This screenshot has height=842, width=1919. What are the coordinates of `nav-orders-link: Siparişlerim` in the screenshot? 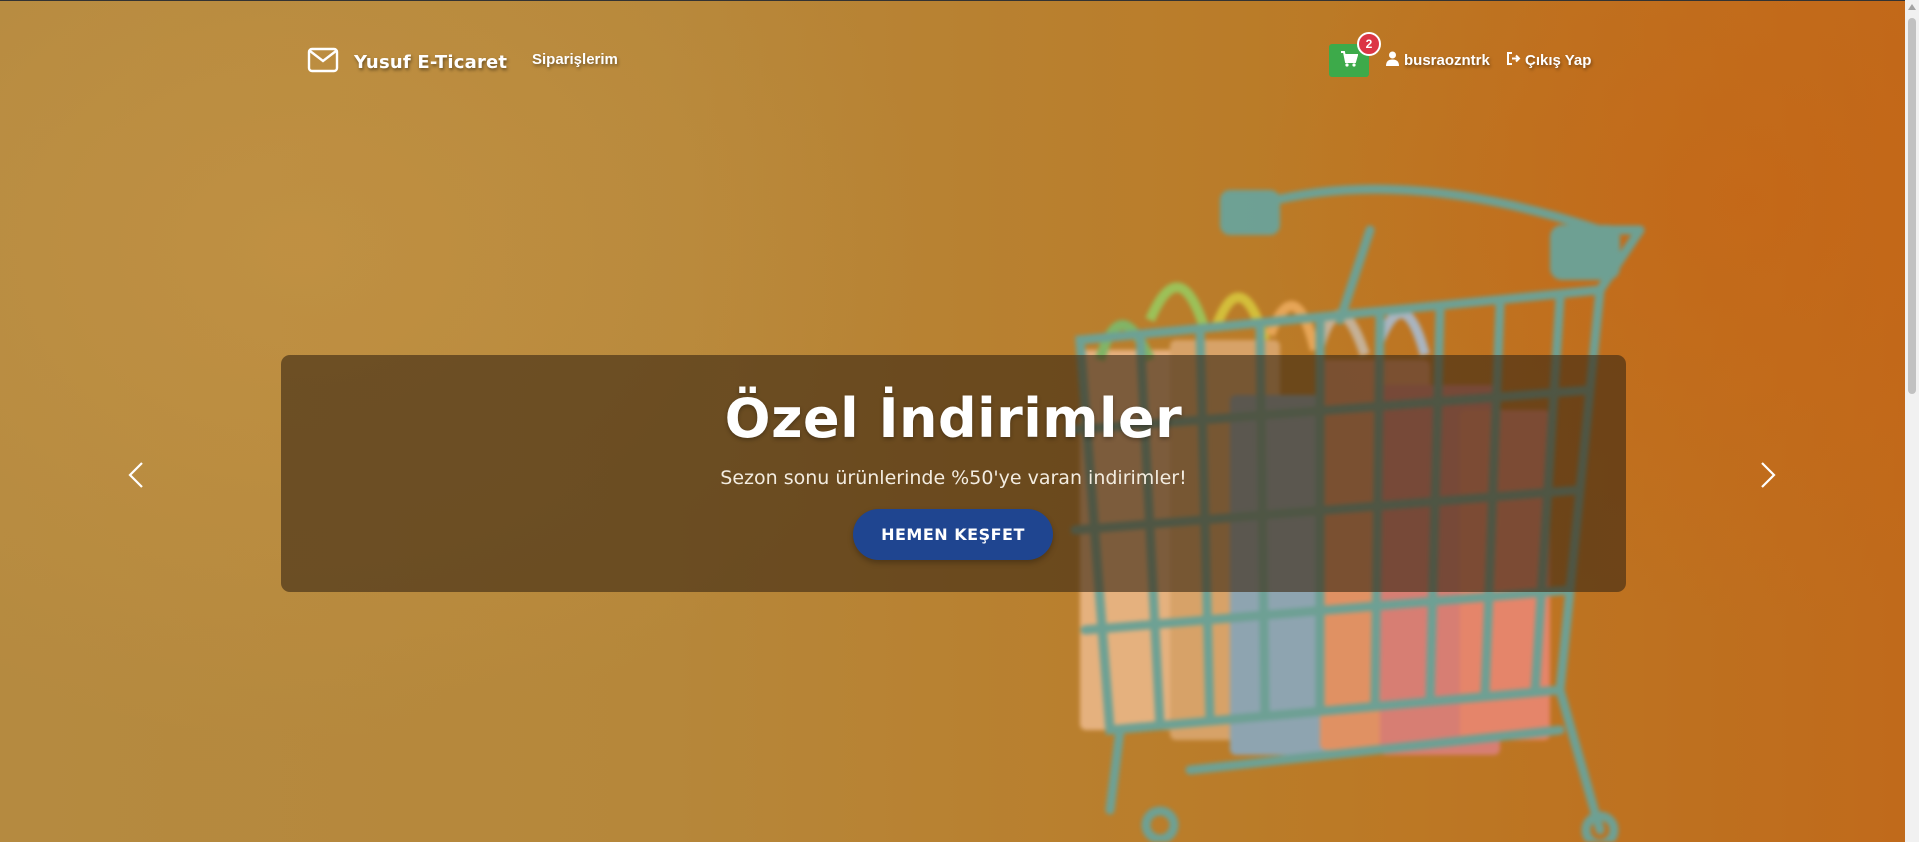 It's located at (575, 59).